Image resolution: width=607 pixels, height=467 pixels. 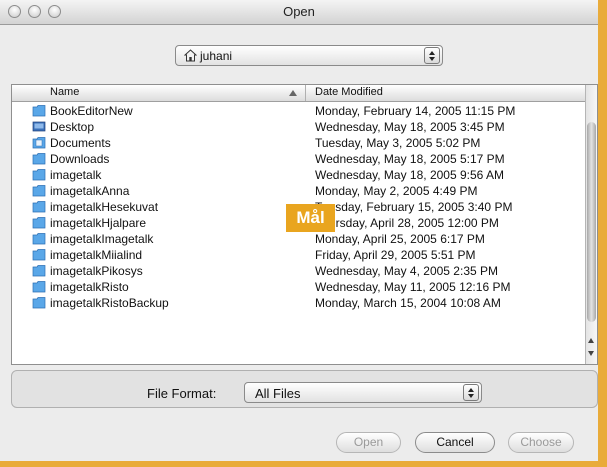 What do you see at coordinates (407, 223) in the screenshot?
I see `file-date-modified: Thursday, April 28, 2005 12:00 PM` at bounding box center [407, 223].